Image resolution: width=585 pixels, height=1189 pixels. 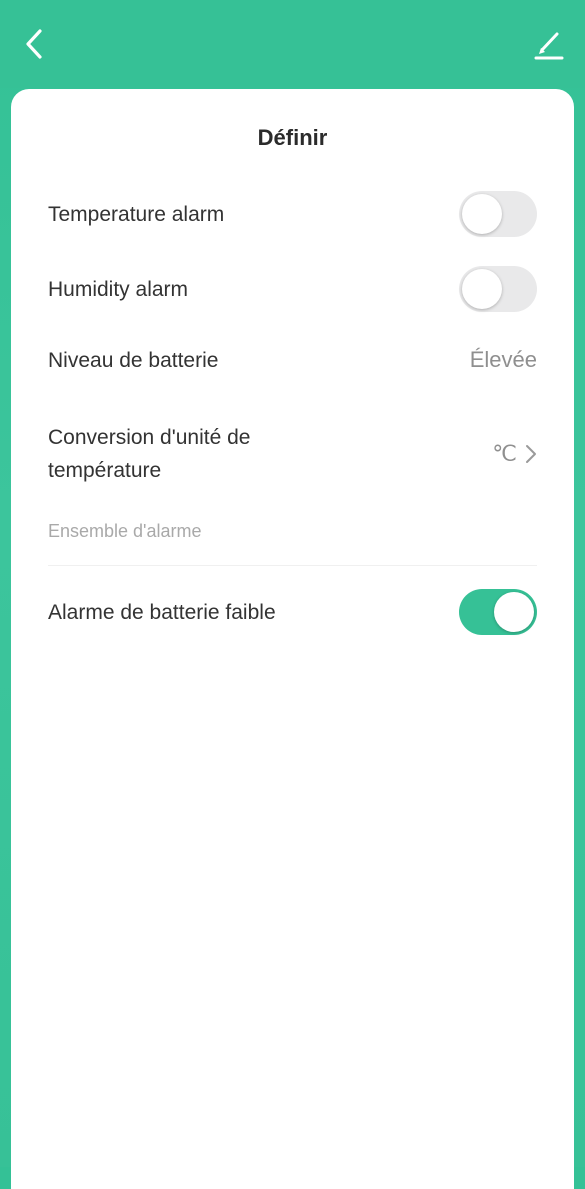 What do you see at coordinates (503, 359) in the screenshot?
I see `battery-level-value: Élevée` at bounding box center [503, 359].